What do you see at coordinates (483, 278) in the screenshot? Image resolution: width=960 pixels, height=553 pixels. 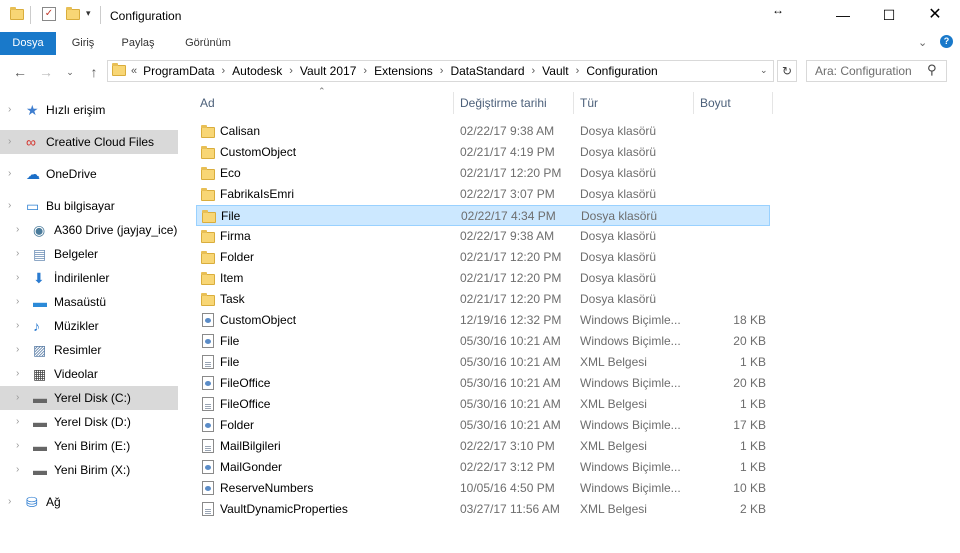 I see `file-row: Item 02/21/17 12:20 PM Dosya klasörü` at bounding box center [483, 278].